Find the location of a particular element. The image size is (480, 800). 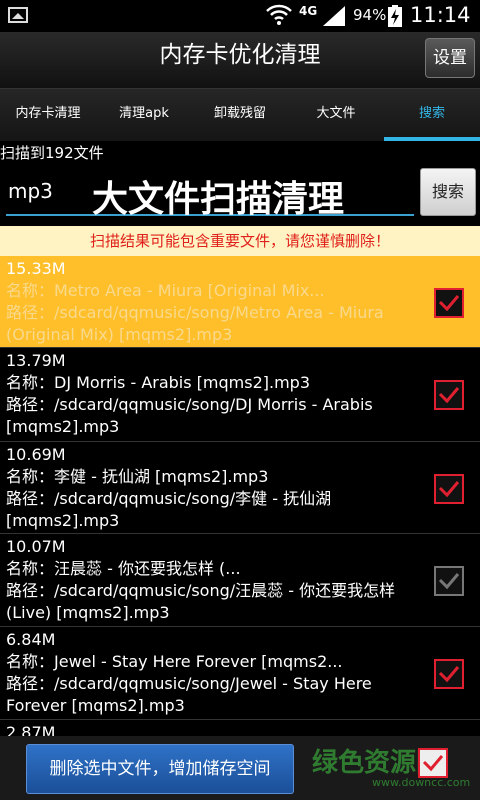

file-size: 13.79M is located at coordinates (36, 360).